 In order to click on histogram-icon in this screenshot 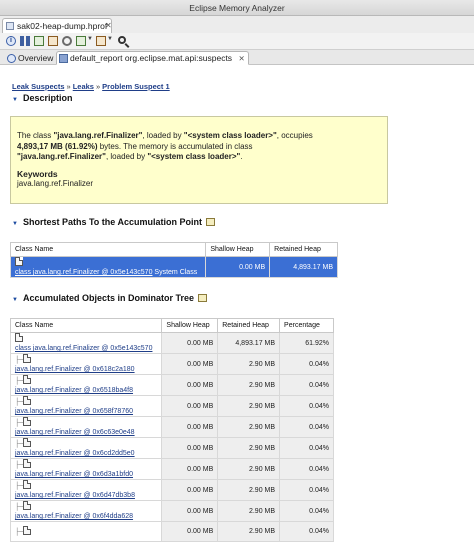, I will do `click(25, 41)`.